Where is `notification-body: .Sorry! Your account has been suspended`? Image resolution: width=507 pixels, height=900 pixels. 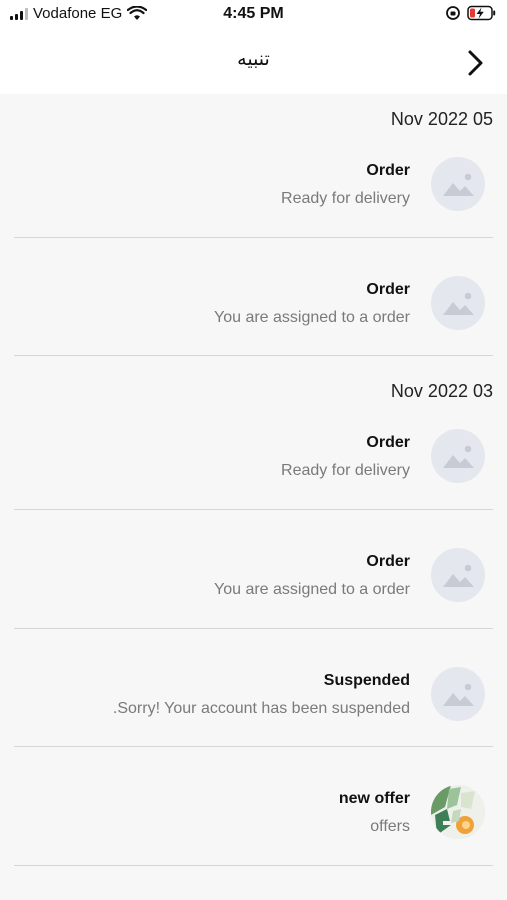 notification-body: .Sorry! Your account has been suspended is located at coordinates (261, 708).